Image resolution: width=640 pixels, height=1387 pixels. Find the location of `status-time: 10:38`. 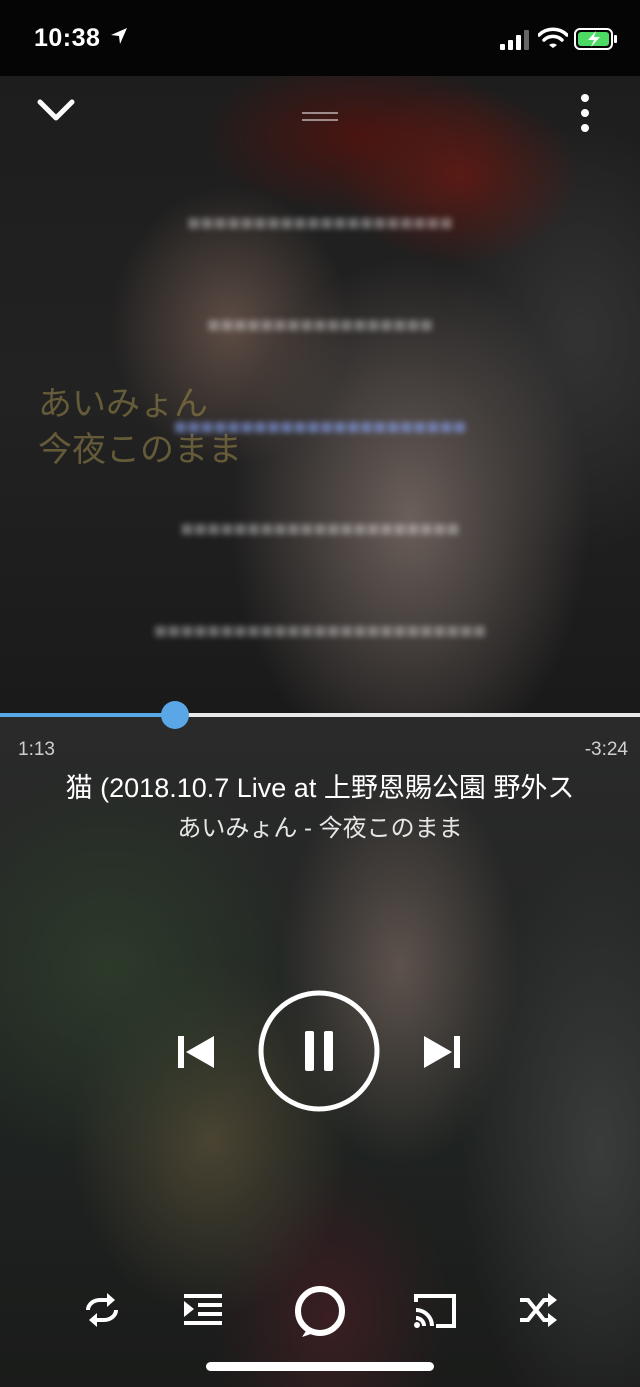

status-time: 10:38 is located at coordinates (67, 38).